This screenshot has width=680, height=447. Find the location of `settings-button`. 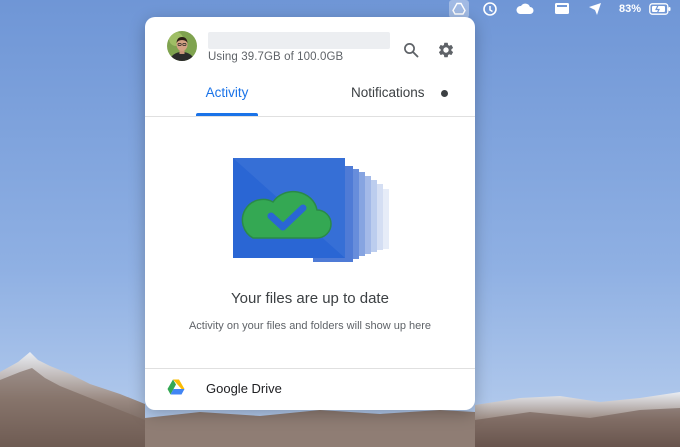

settings-button is located at coordinates (446, 50).